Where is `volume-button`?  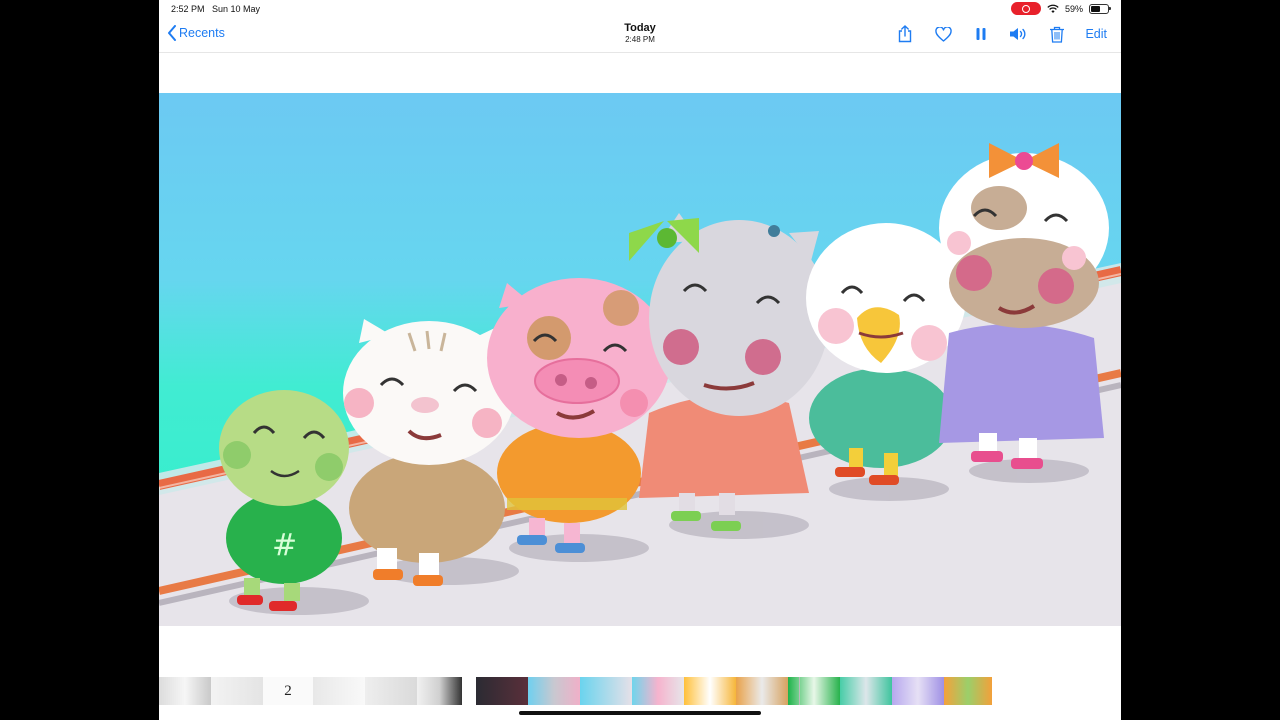 volume-button is located at coordinates (1019, 34).